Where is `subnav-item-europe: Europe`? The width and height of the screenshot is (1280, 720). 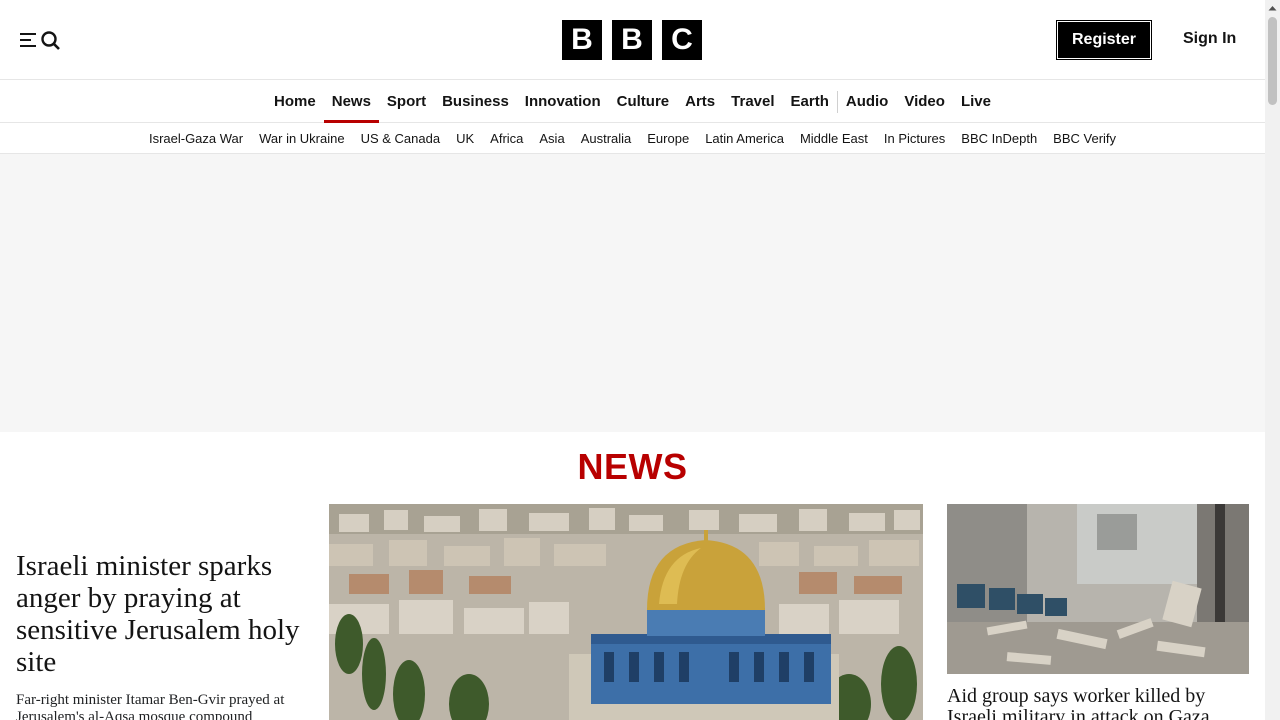
subnav-item-europe: Europe is located at coordinates (668, 138).